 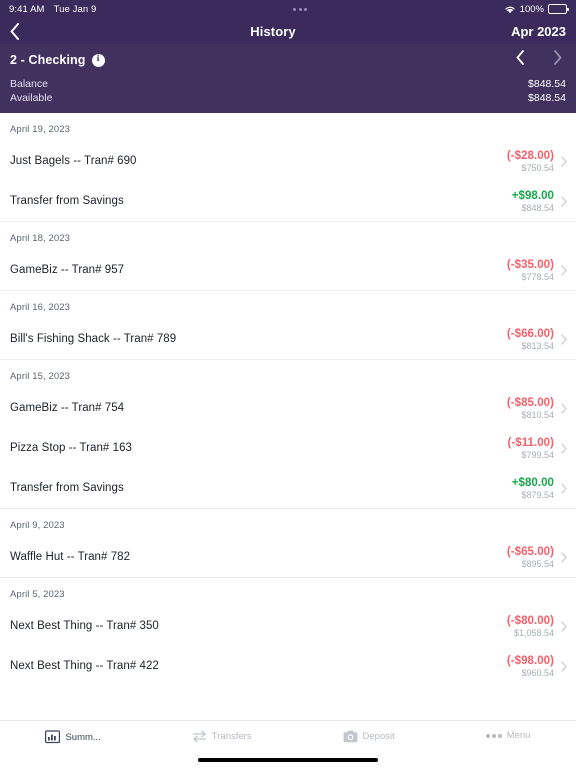 What do you see at coordinates (67, 488) in the screenshot?
I see `transaction-description: Transfer from Savings` at bounding box center [67, 488].